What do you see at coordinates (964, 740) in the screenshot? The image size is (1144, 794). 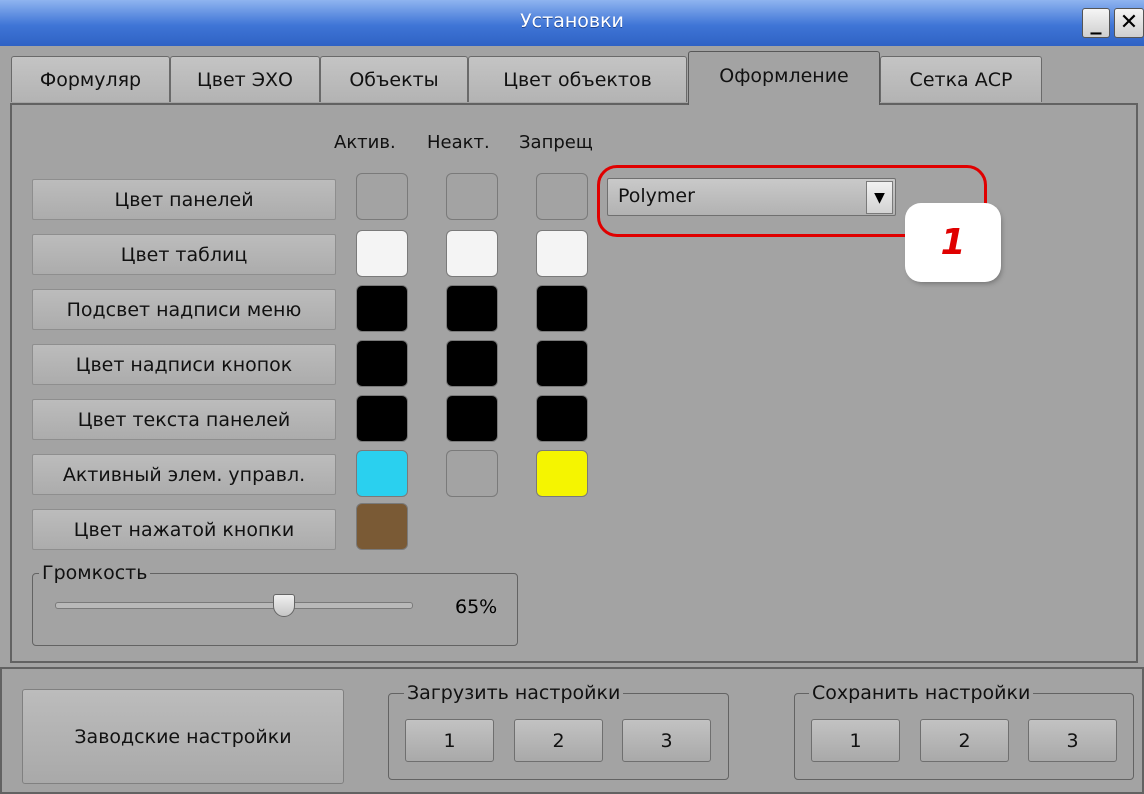 I see `save-preset-2-button: 2` at bounding box center [964, 740].